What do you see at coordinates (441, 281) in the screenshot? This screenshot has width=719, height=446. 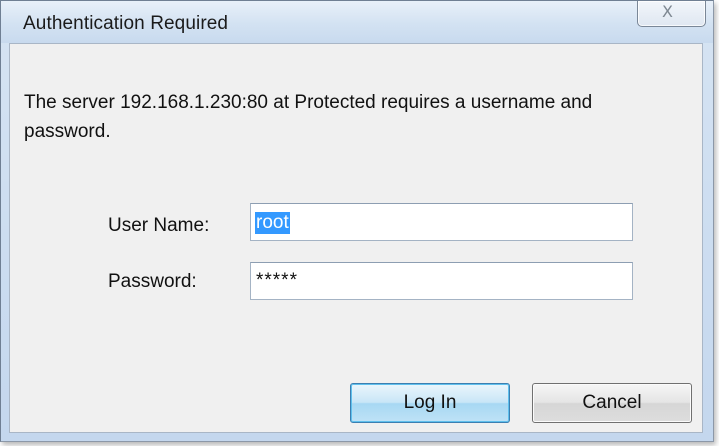 I see `password-field: *****` at bounding box center [441, 281].